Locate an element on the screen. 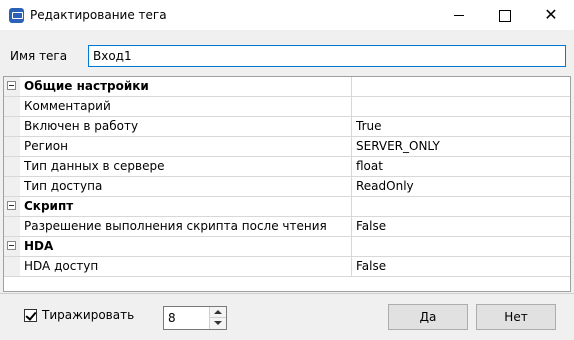 The height and width of the screenshot is (340, 574). property-value: True is located at coordinates (461, 126).